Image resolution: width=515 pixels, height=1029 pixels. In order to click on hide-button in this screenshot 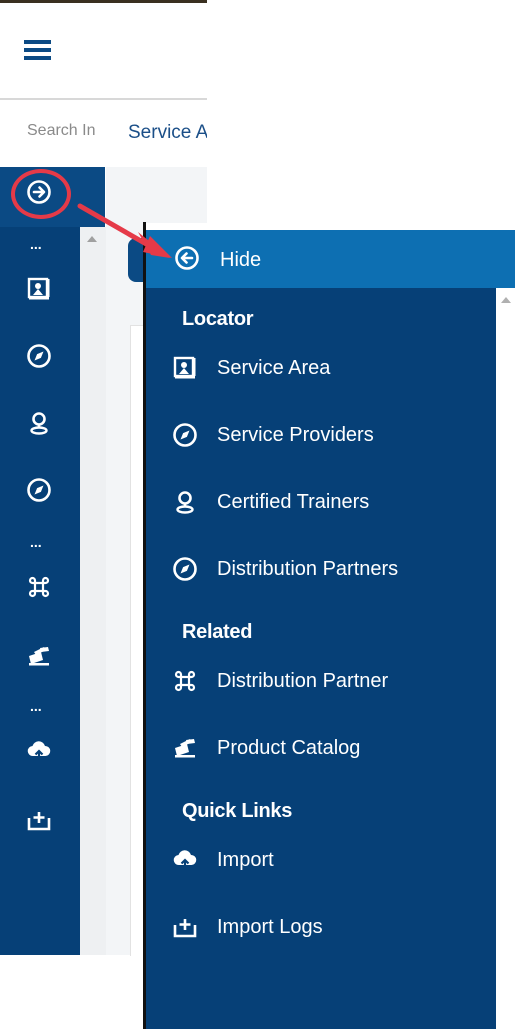, I will do `click(330, 259)`.